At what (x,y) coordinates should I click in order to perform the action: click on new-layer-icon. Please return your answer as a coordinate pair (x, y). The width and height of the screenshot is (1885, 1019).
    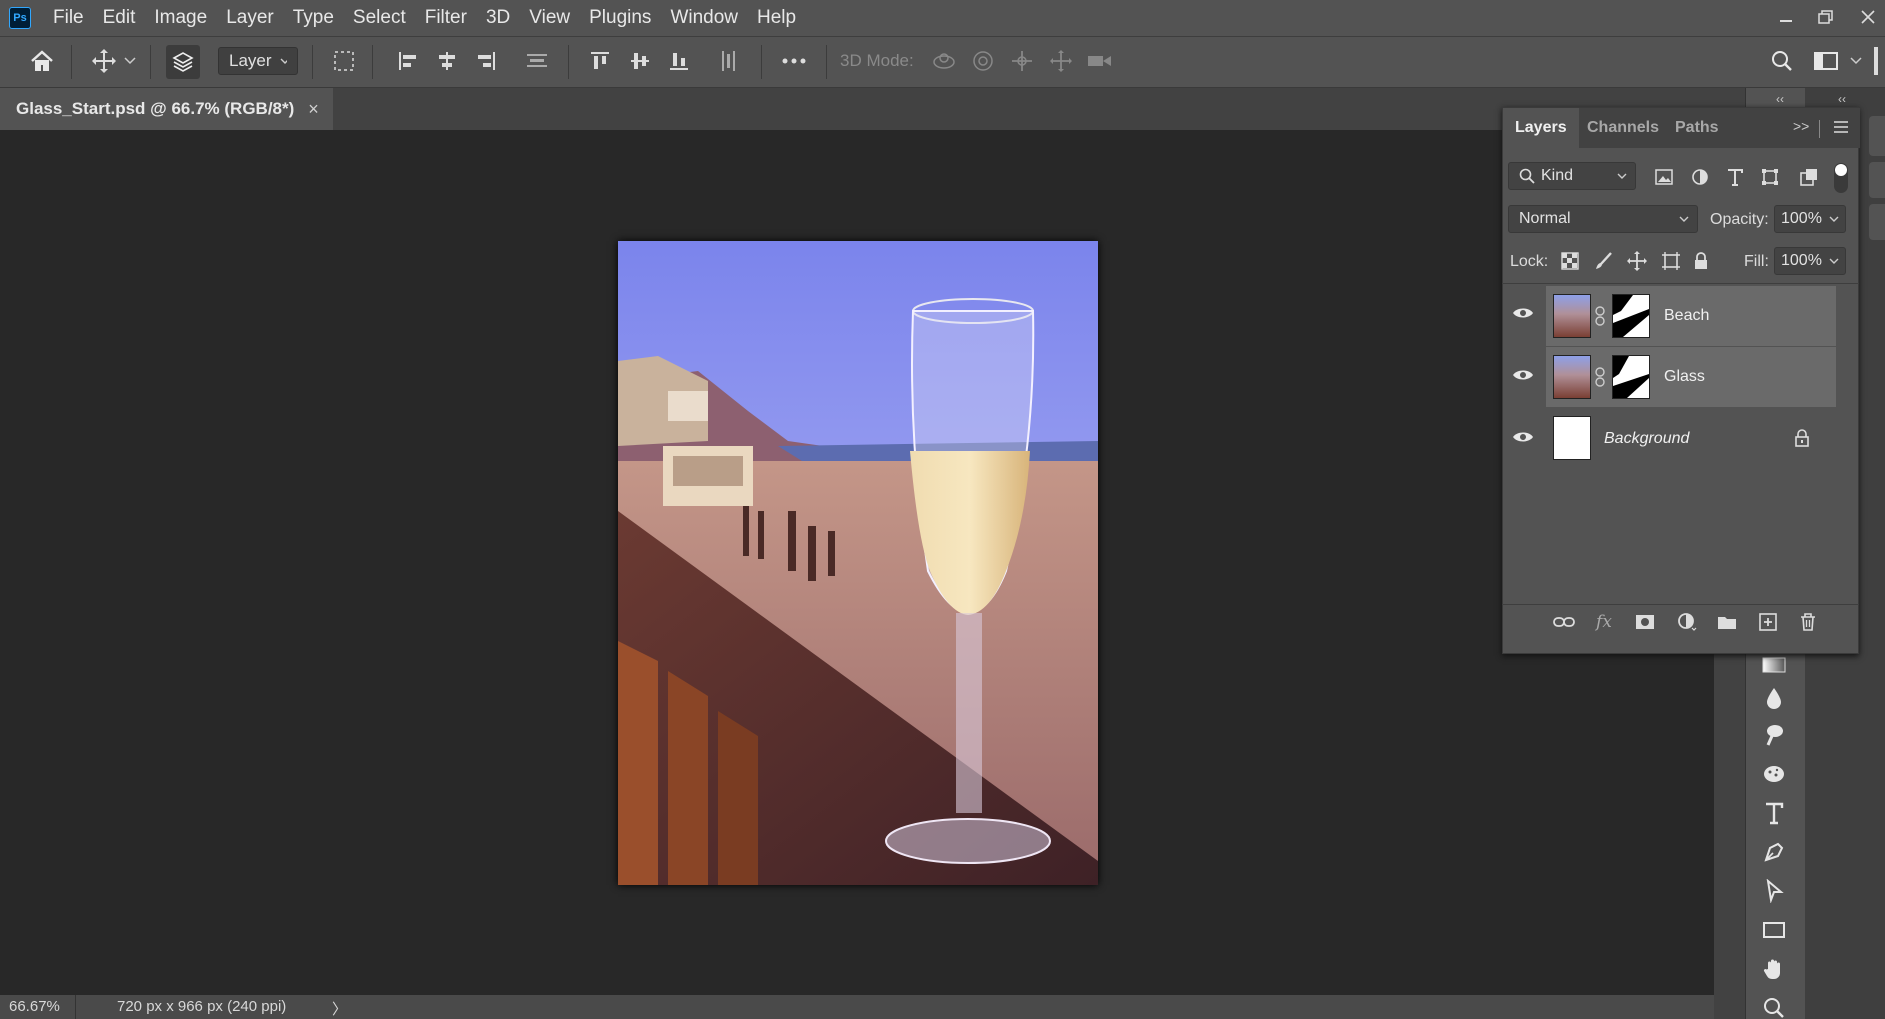
    Looking at the image, I should click on (1768, 622).